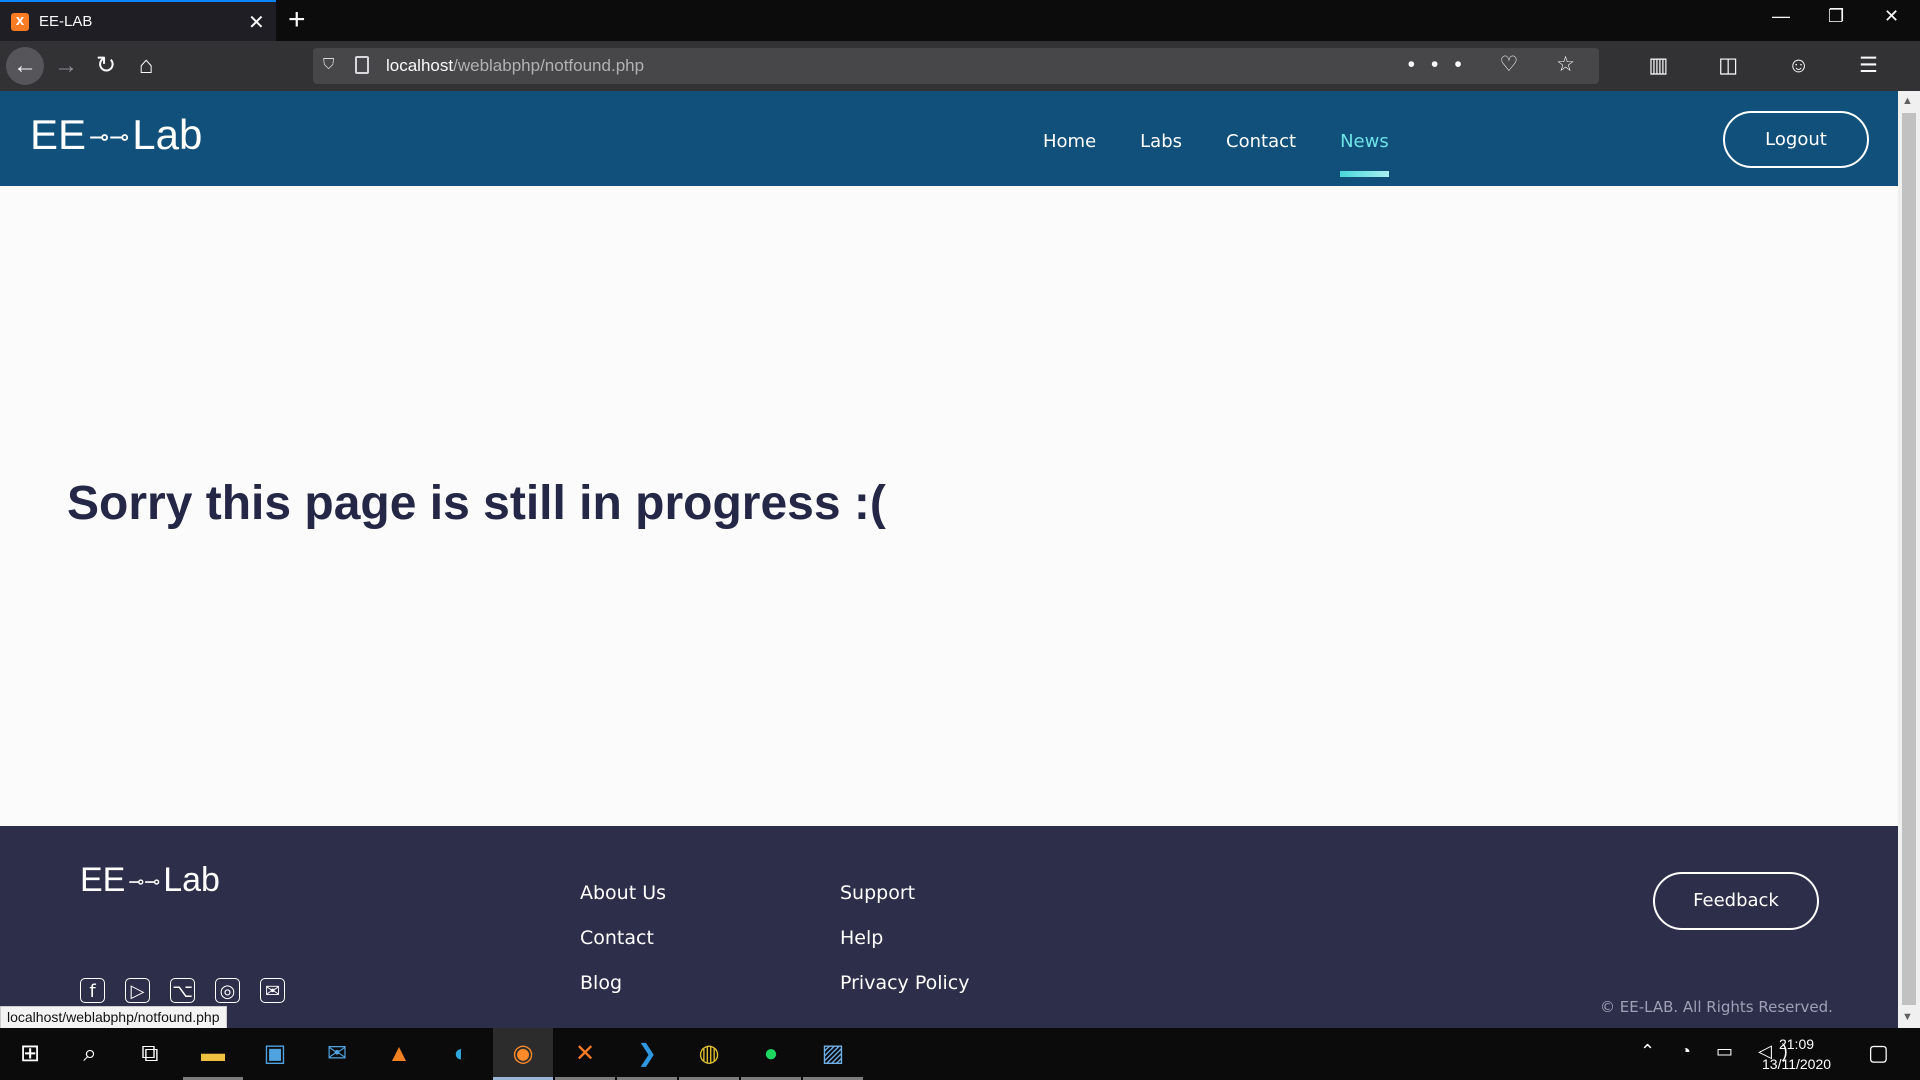  I want to click on footer-logo: EE ⊸⊸Lab, so click(150, 880).